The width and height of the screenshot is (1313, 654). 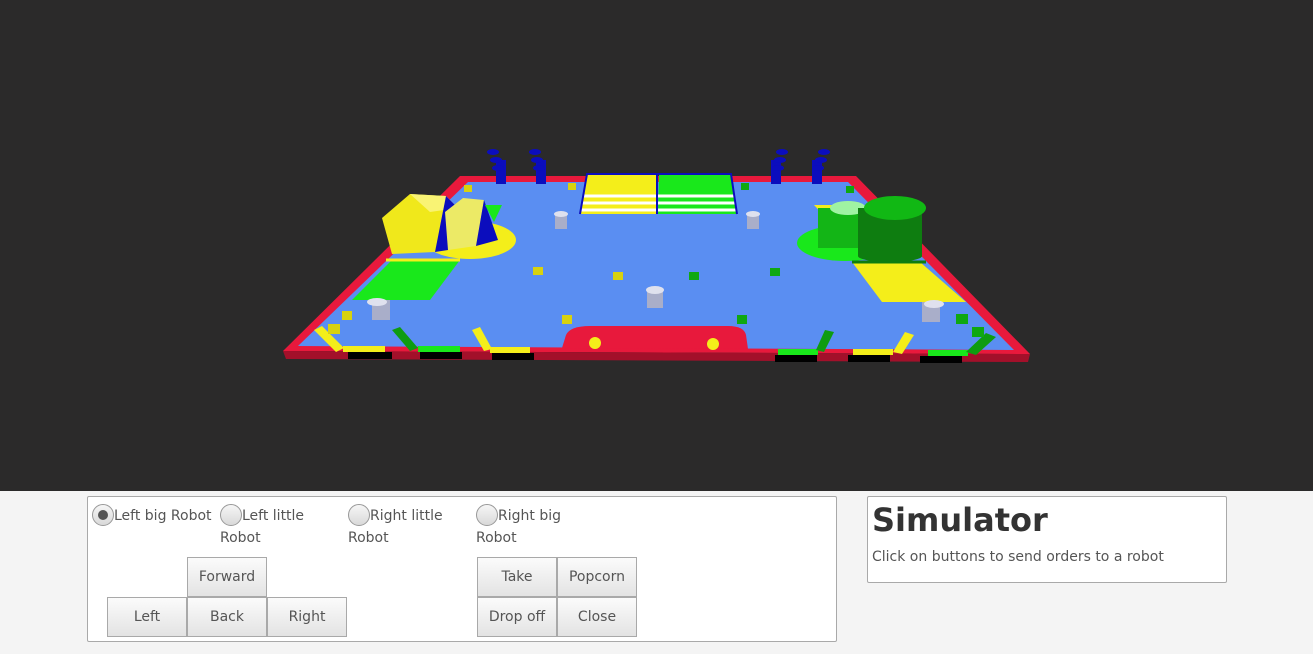 What do you see at coordinates (284, 526) in the screenshot?
I see `robot-option-left-little: Left little Robot` at bounding box center [284, 526].